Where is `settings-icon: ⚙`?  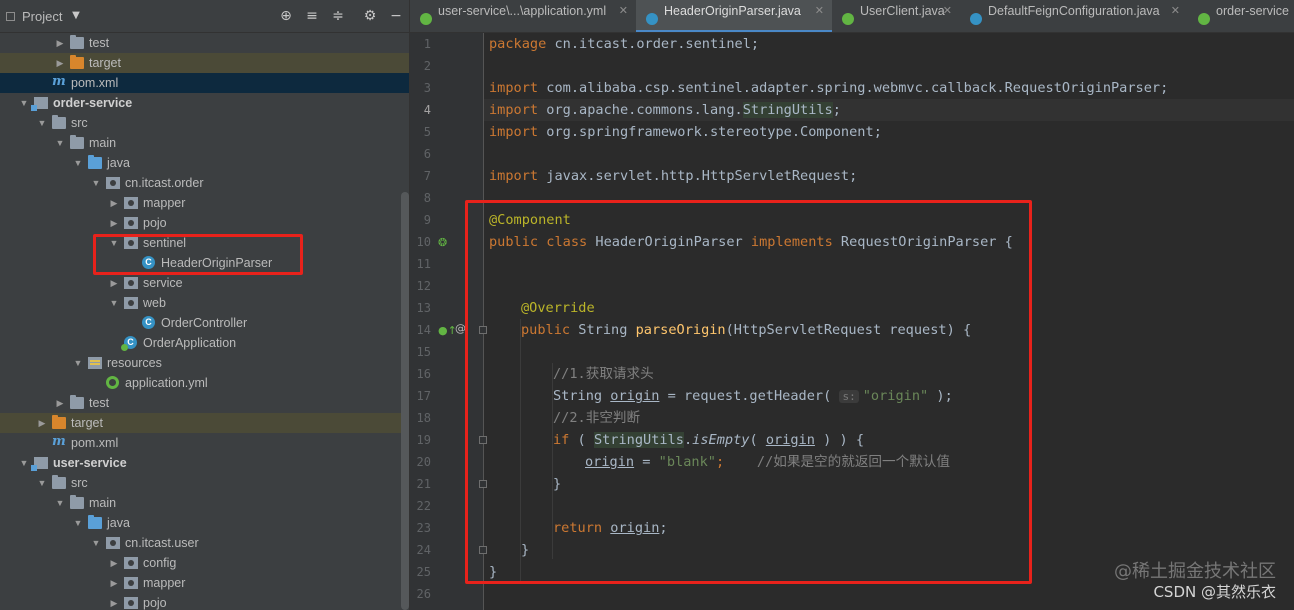 settings-icon: ⚙ is located at coordinates (370, 16).